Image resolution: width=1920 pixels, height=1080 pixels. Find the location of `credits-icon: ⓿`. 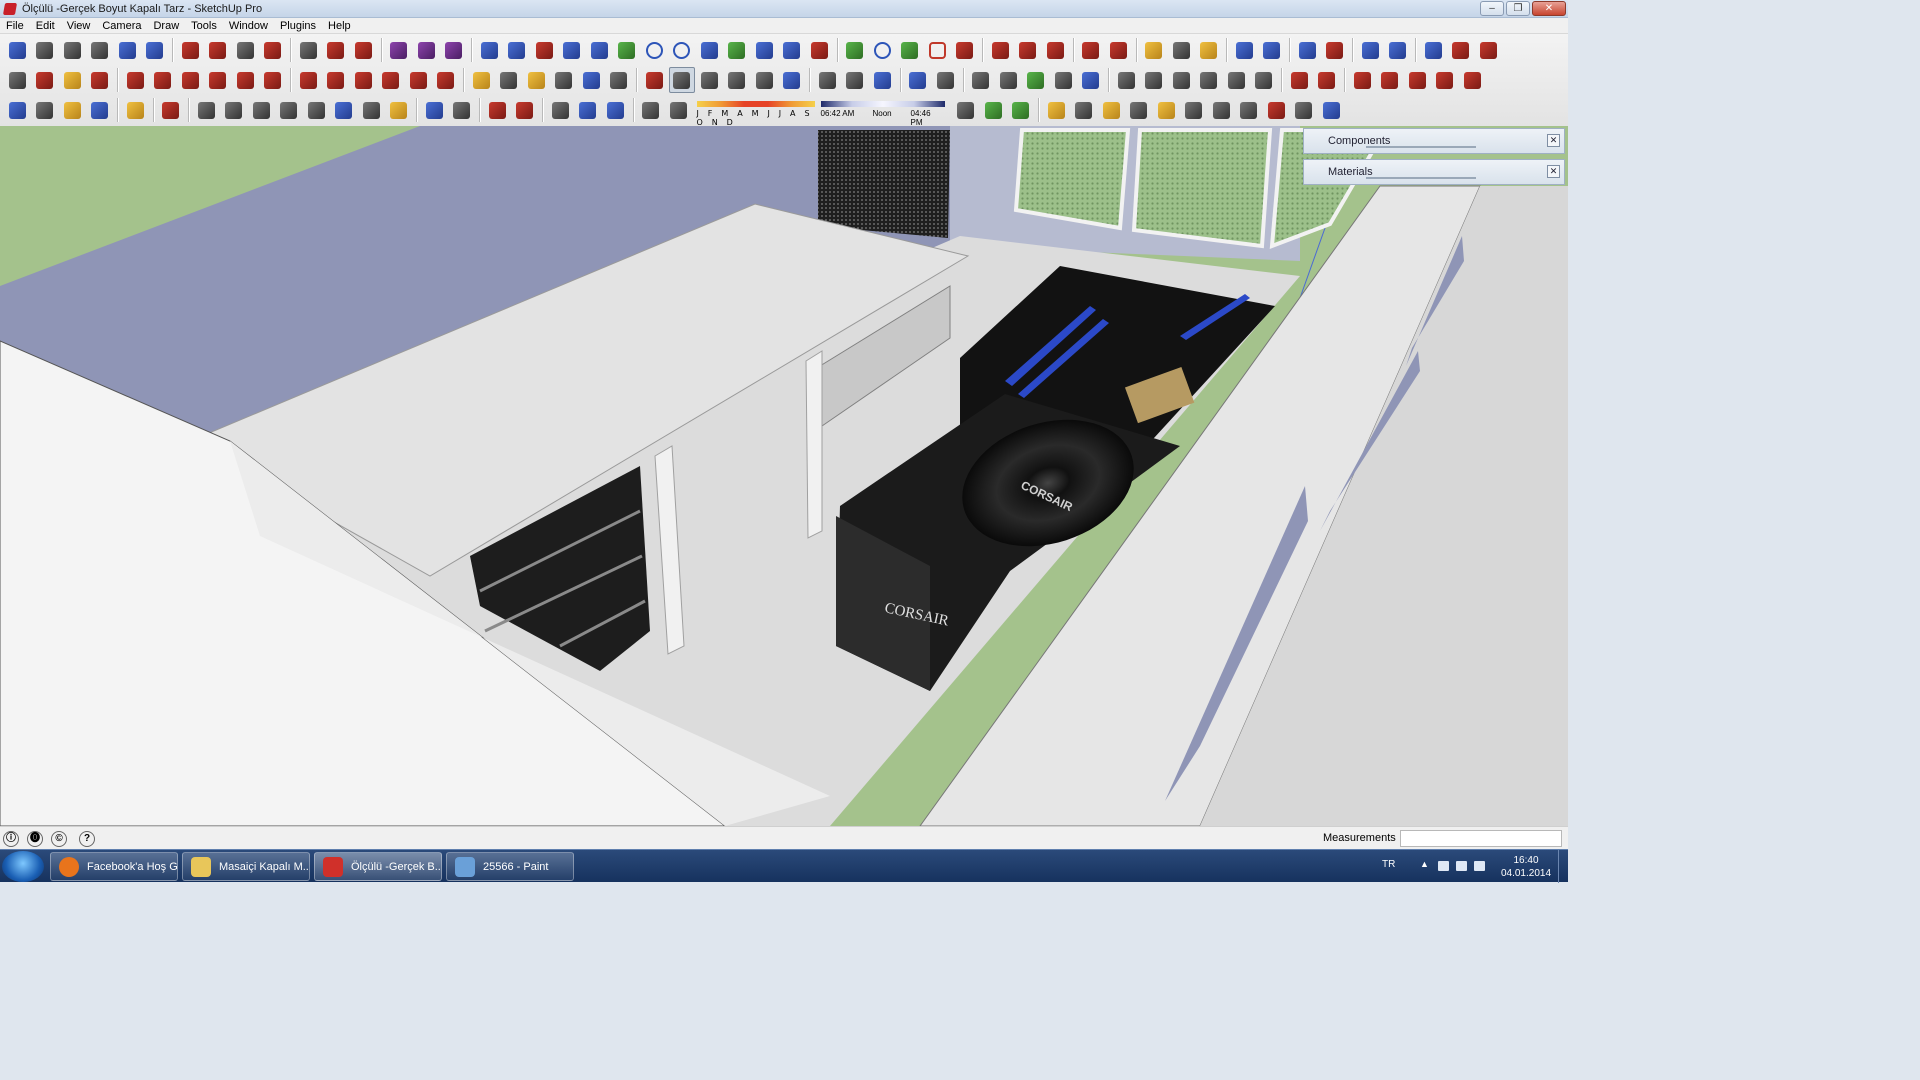

credits-icon: ⓿ is located at coordinates (35, 839).